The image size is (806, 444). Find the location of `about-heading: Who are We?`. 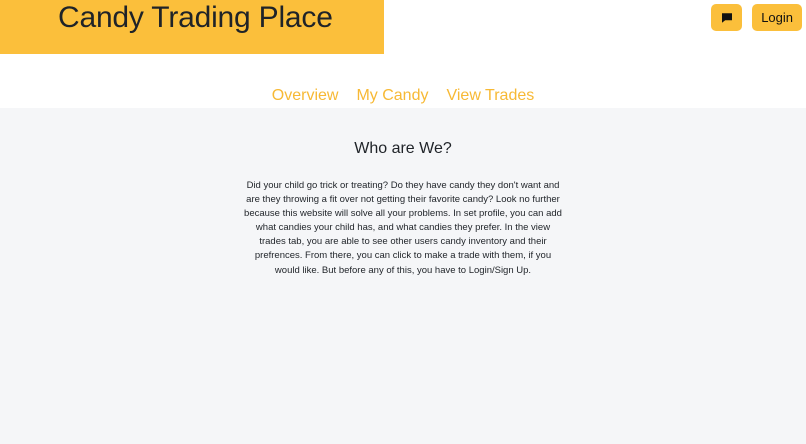

about-heading: Who are We? is located at coordinates (403, 148).